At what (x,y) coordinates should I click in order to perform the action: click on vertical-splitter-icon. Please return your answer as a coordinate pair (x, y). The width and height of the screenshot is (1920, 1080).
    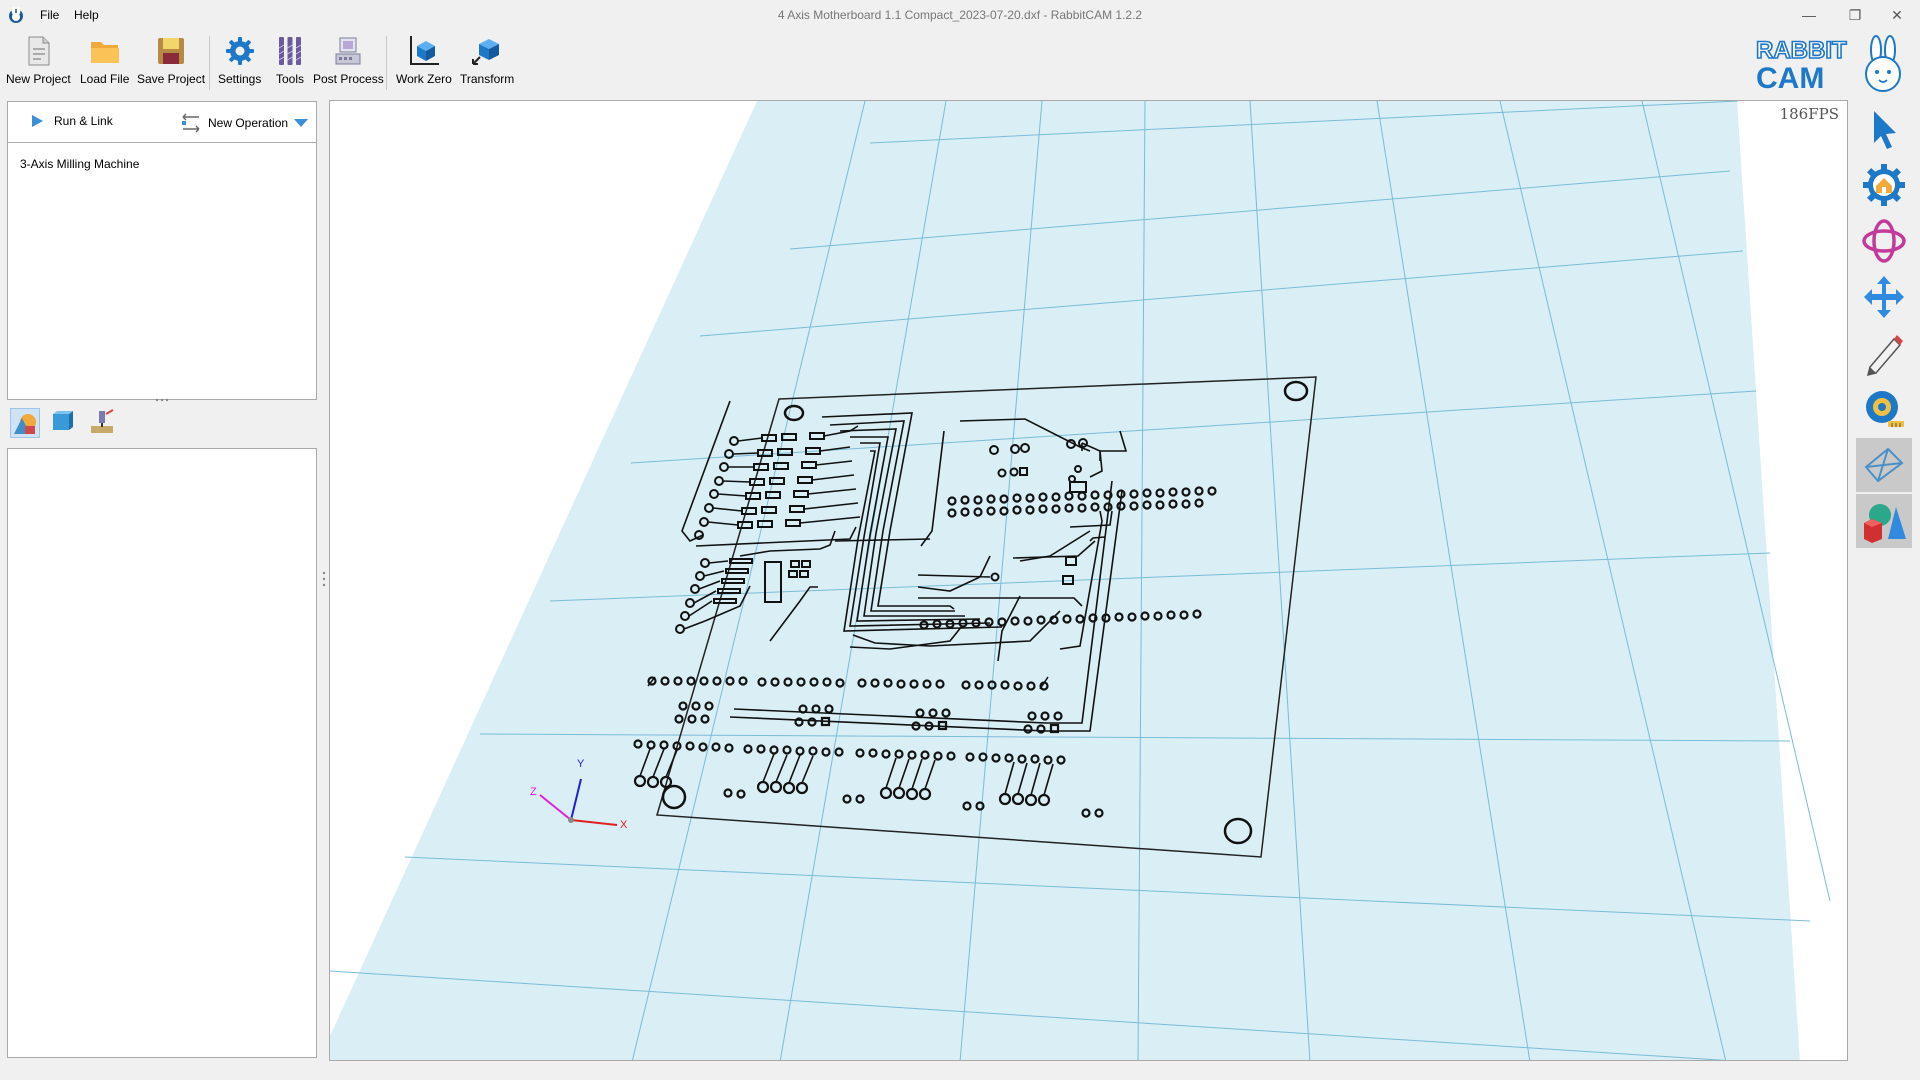
    Looking at the image, I should click on (324, 579).